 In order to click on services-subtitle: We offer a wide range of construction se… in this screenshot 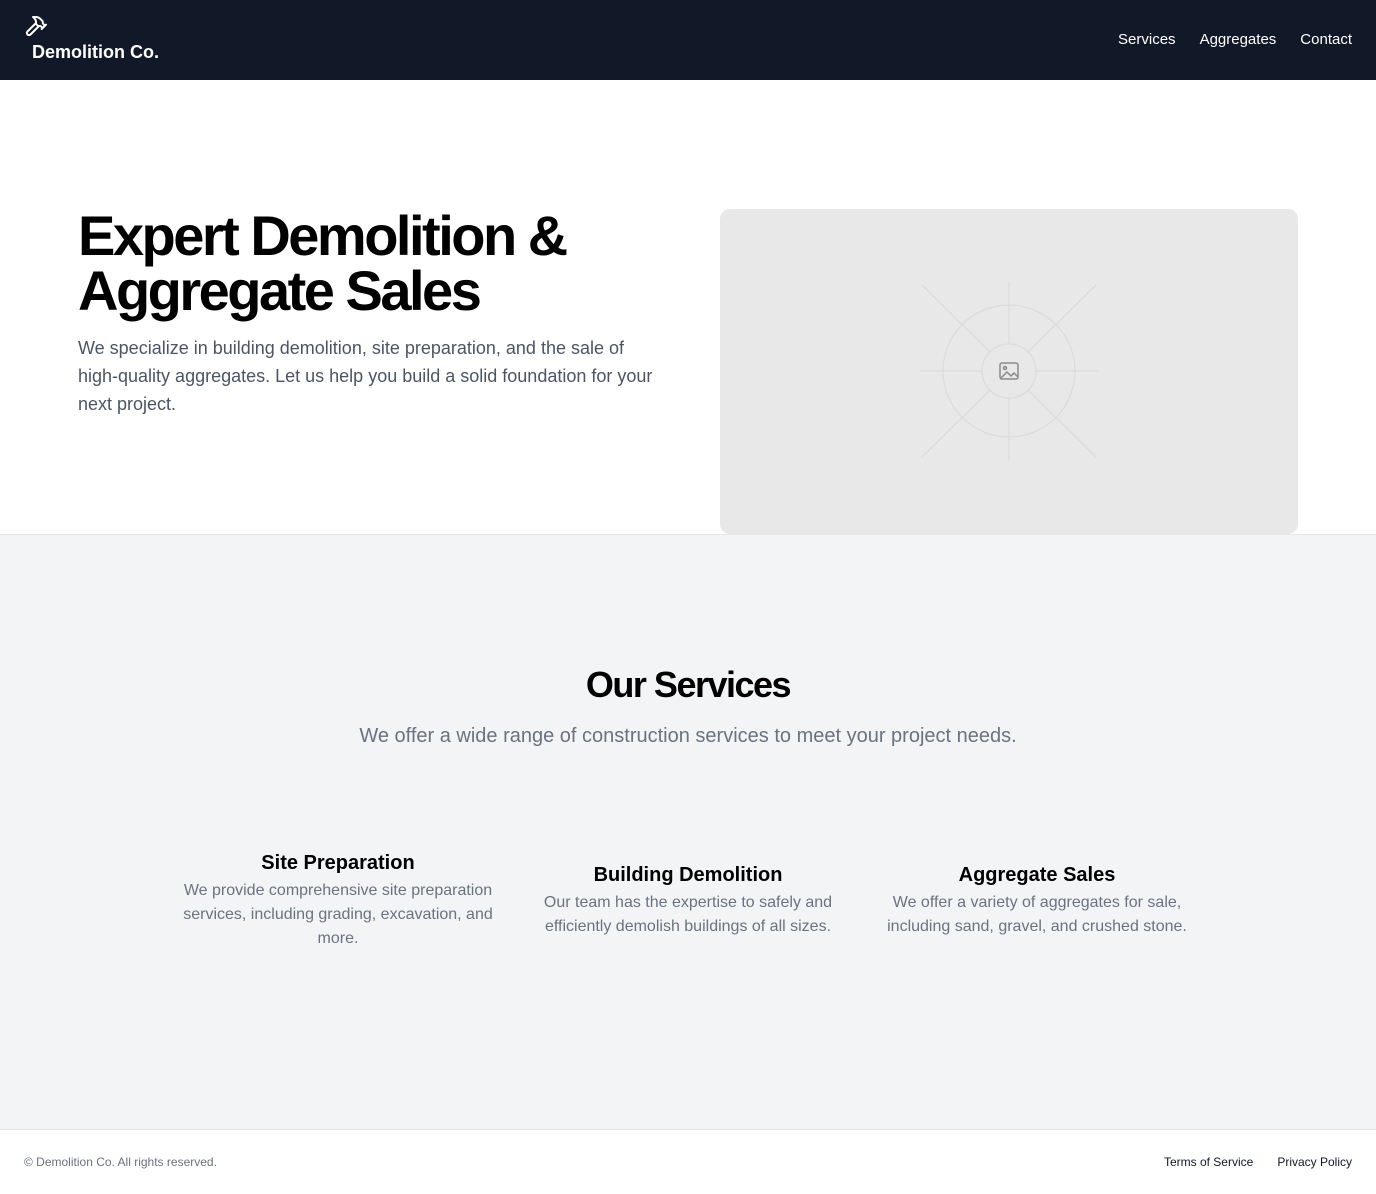, I will do `click(688, 736)`.